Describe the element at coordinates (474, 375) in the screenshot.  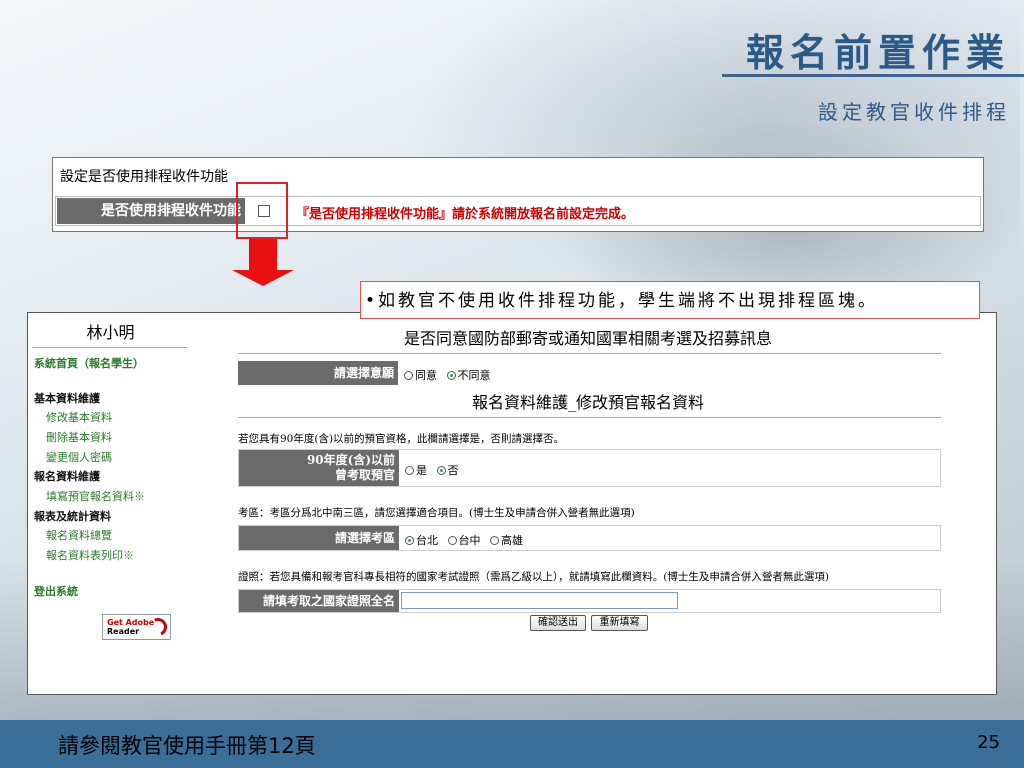
I see `option-label: 不同意` at that location.